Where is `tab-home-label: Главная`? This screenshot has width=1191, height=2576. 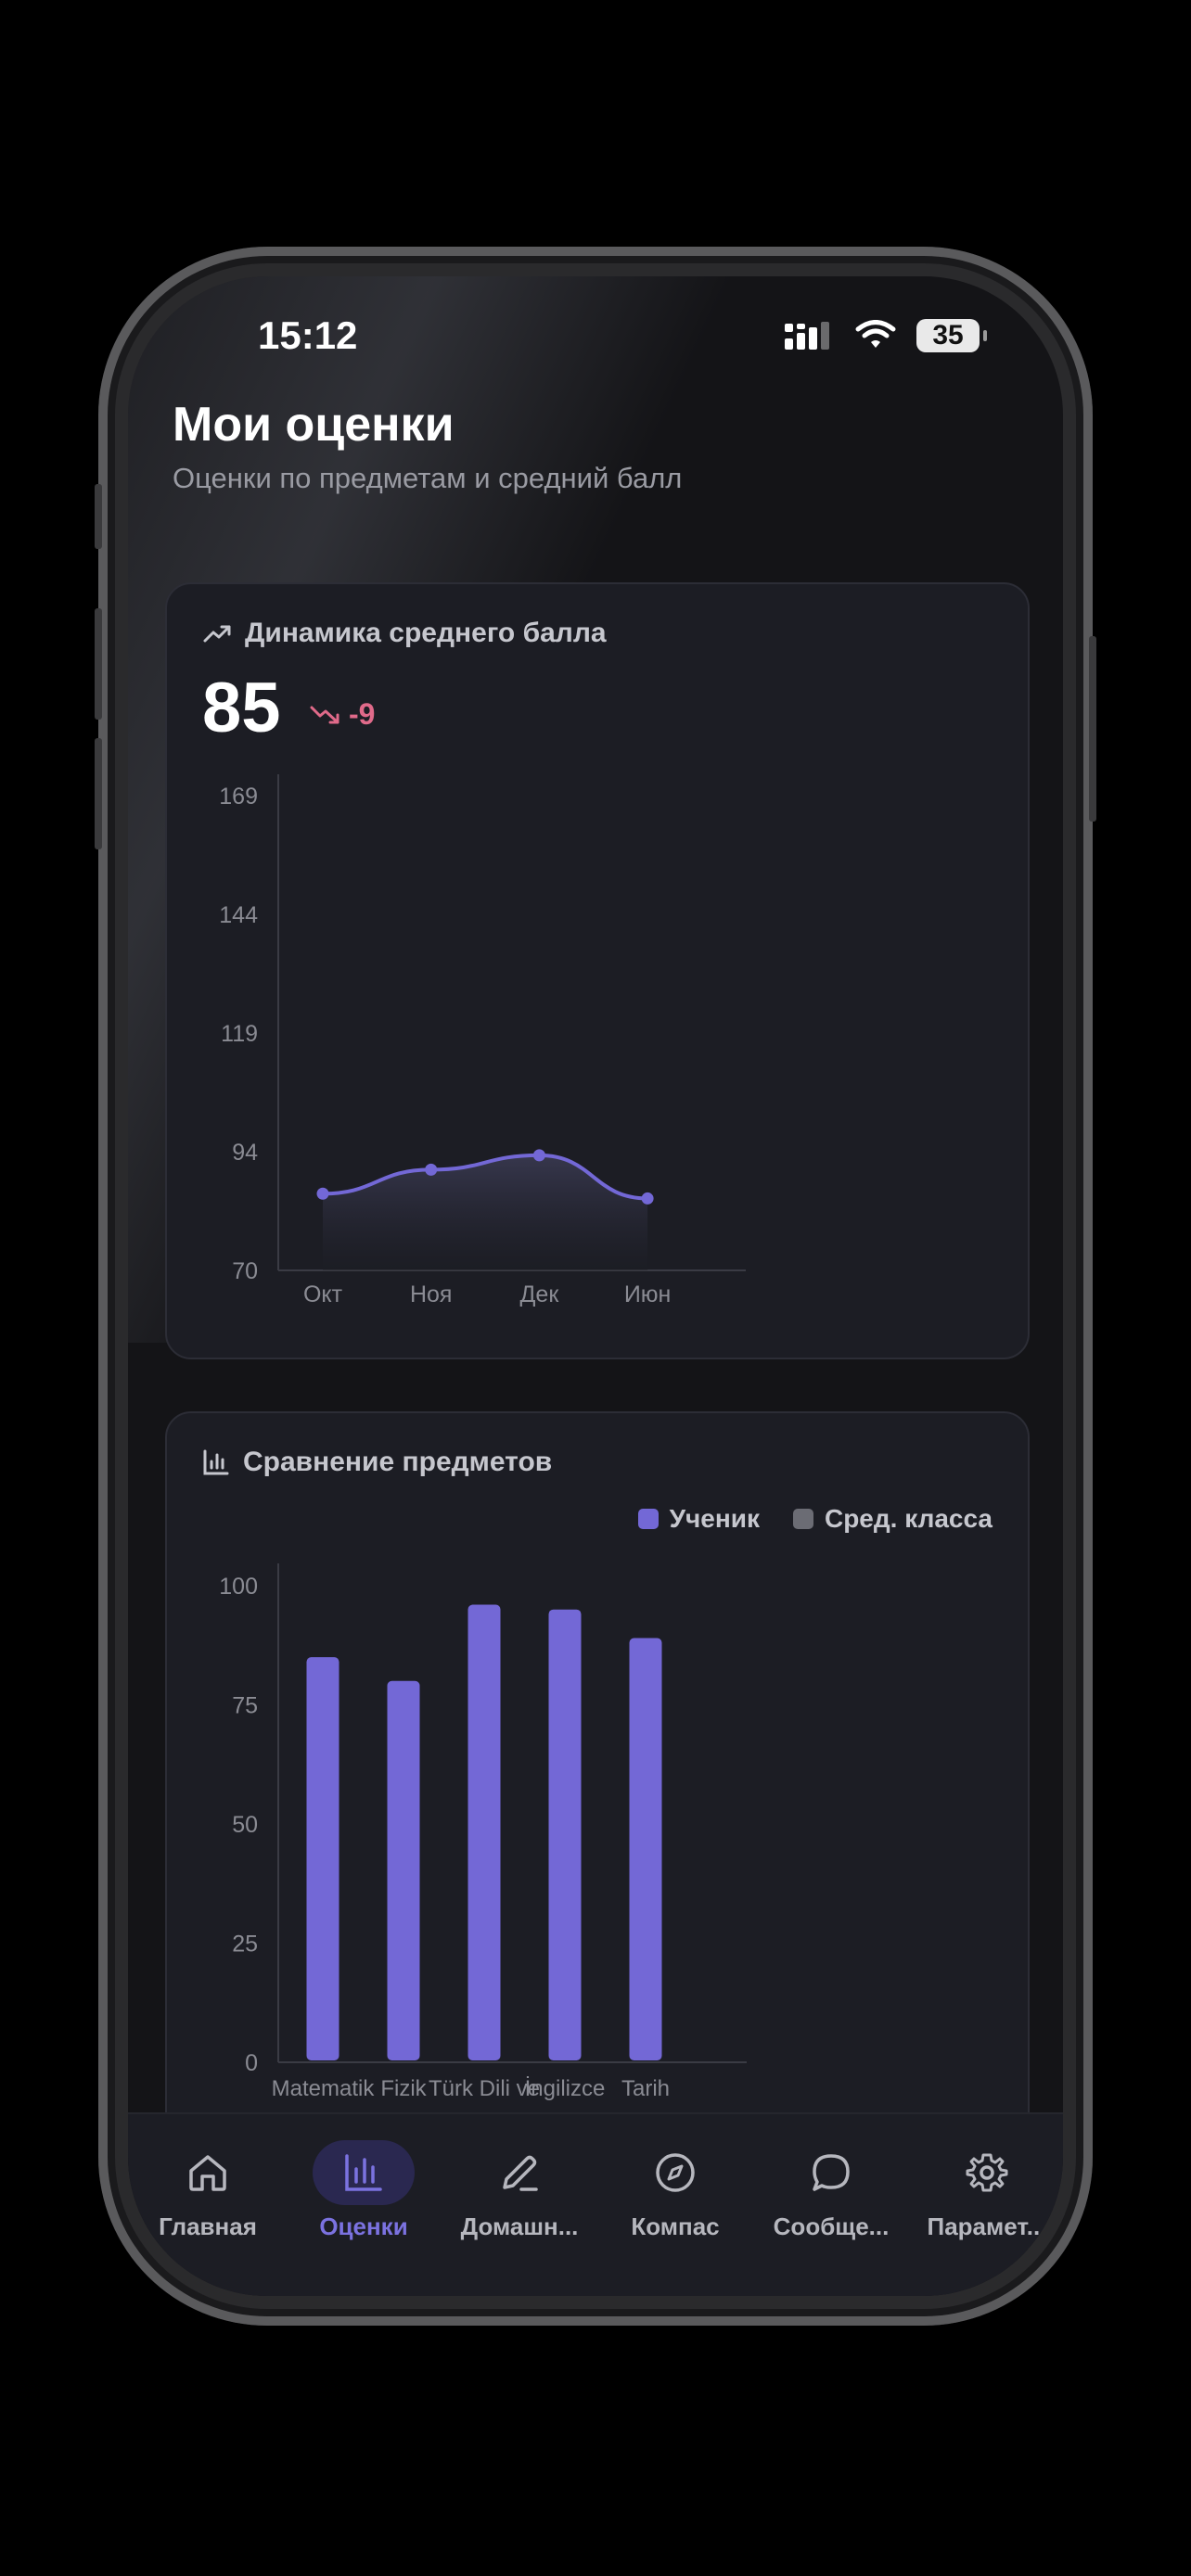
tab-home-label: Главная is located at coordinates (208, 2226).